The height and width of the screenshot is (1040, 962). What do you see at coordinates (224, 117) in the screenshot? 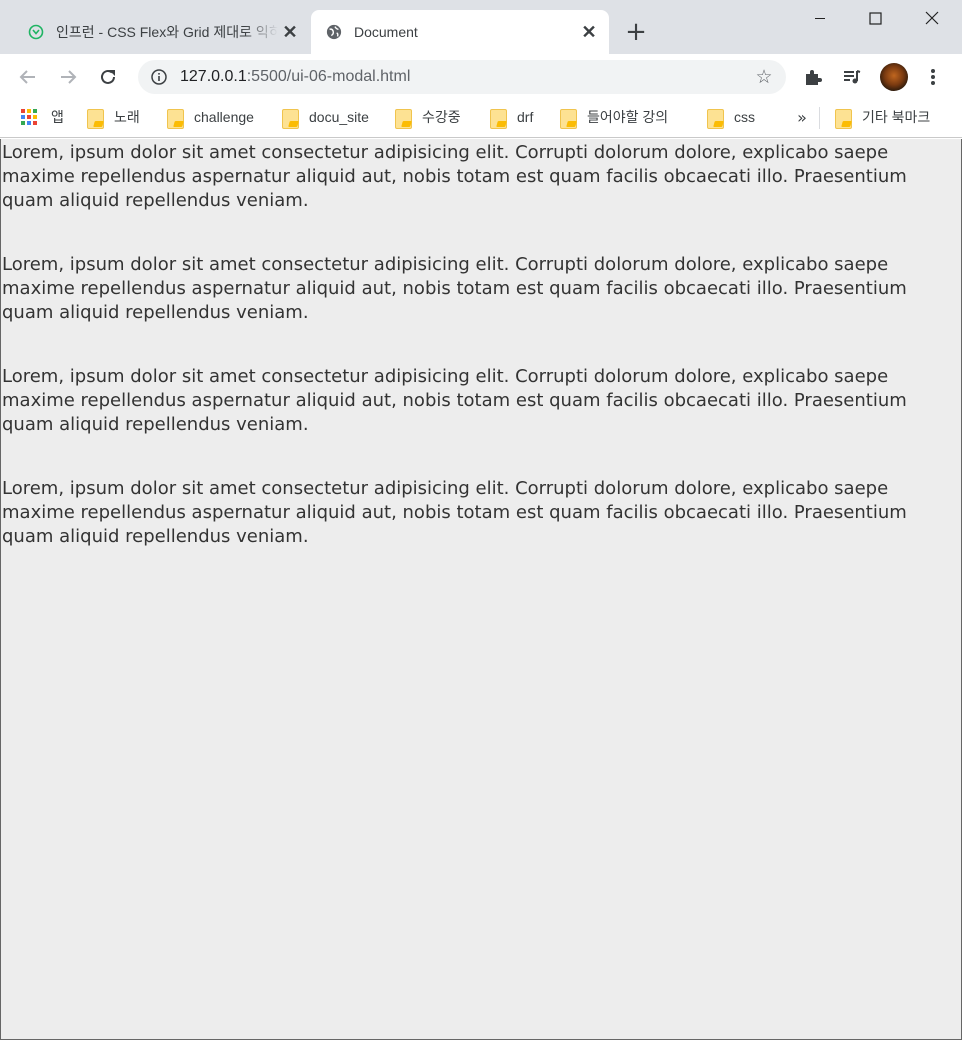
I see `bookmark-label: challenge` at bounding box center [224, 117].